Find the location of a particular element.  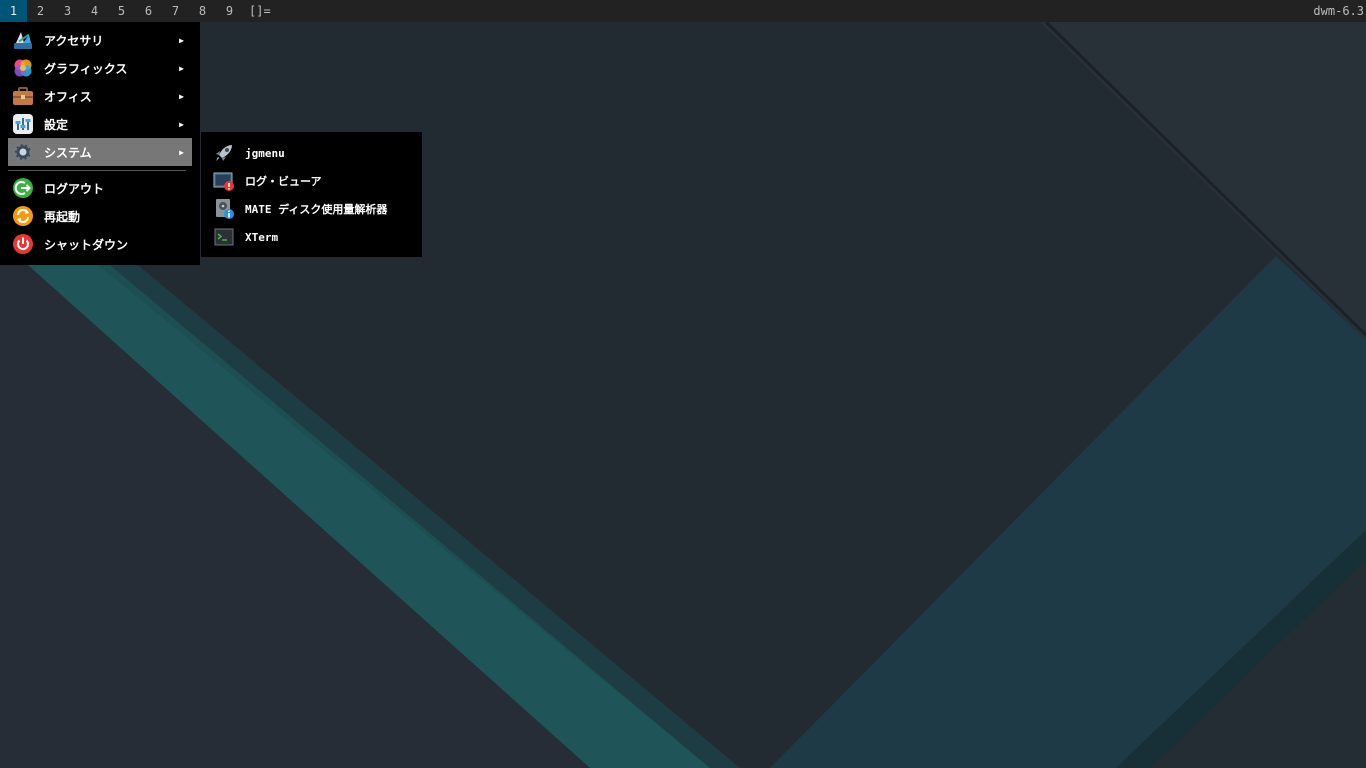

submenu-item-label: ログ・ビューア is located at coordinates (283, 181).